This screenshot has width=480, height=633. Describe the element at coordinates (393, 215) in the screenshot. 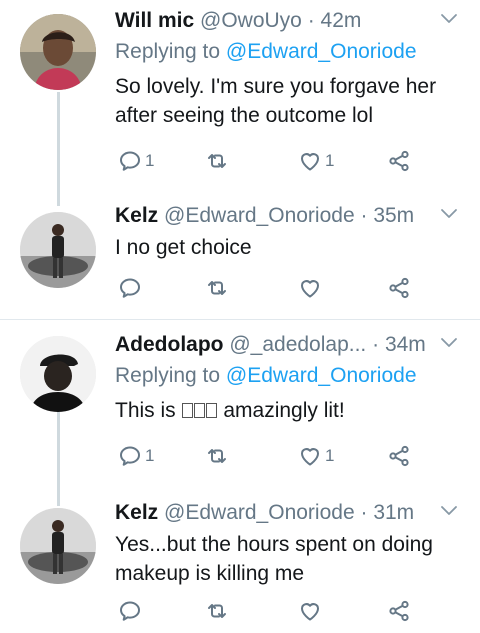

I see `timestamp: 35m` at that location.